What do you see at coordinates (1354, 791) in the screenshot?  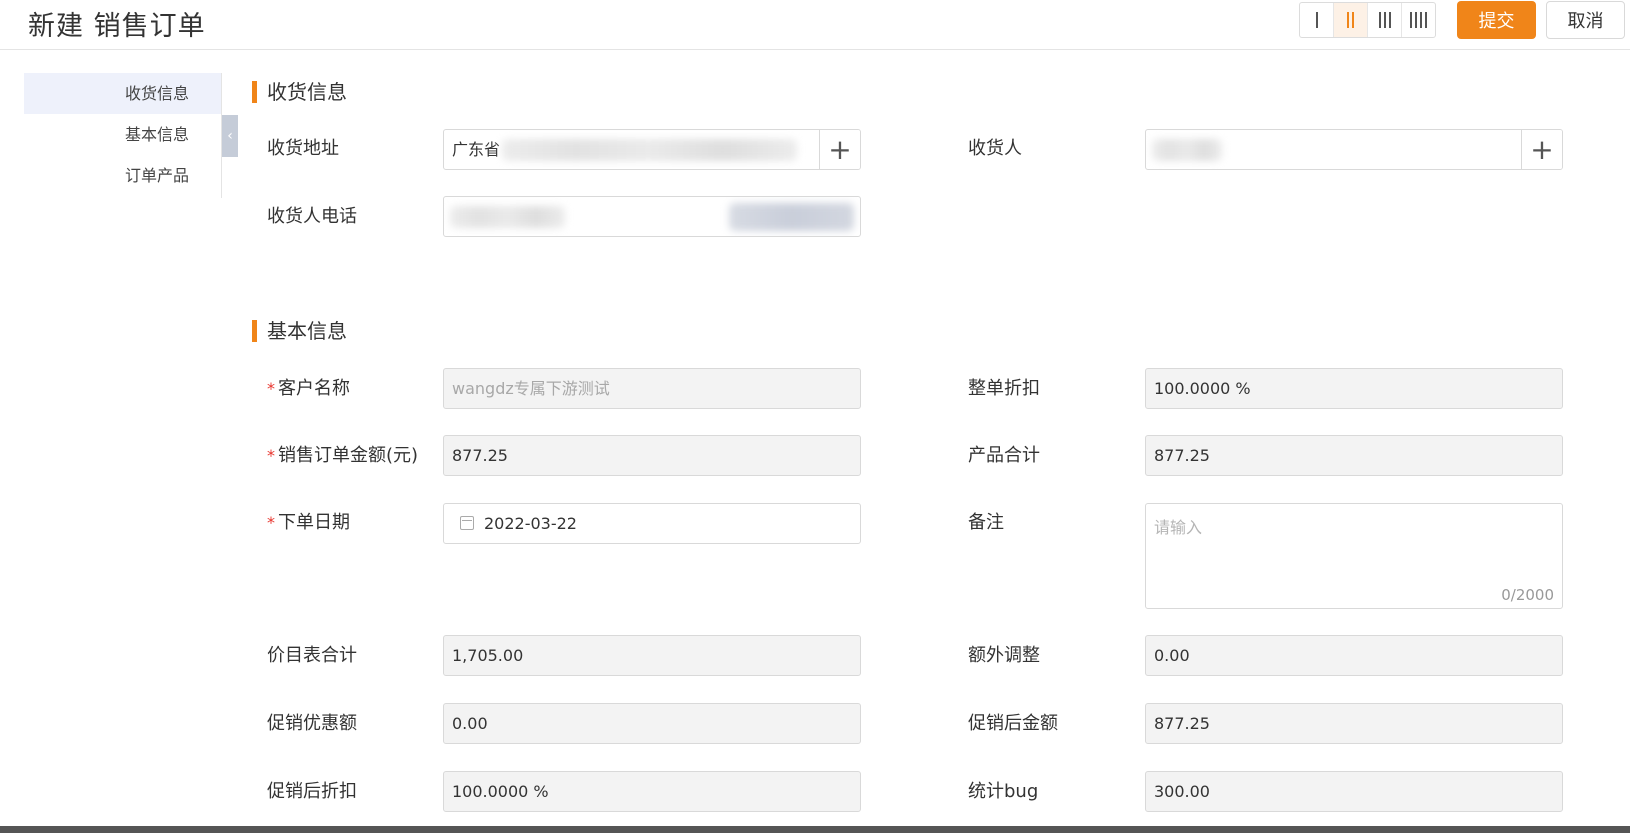 I see `stat-bug-field: 300.00` at bounding box center [1354, 791].